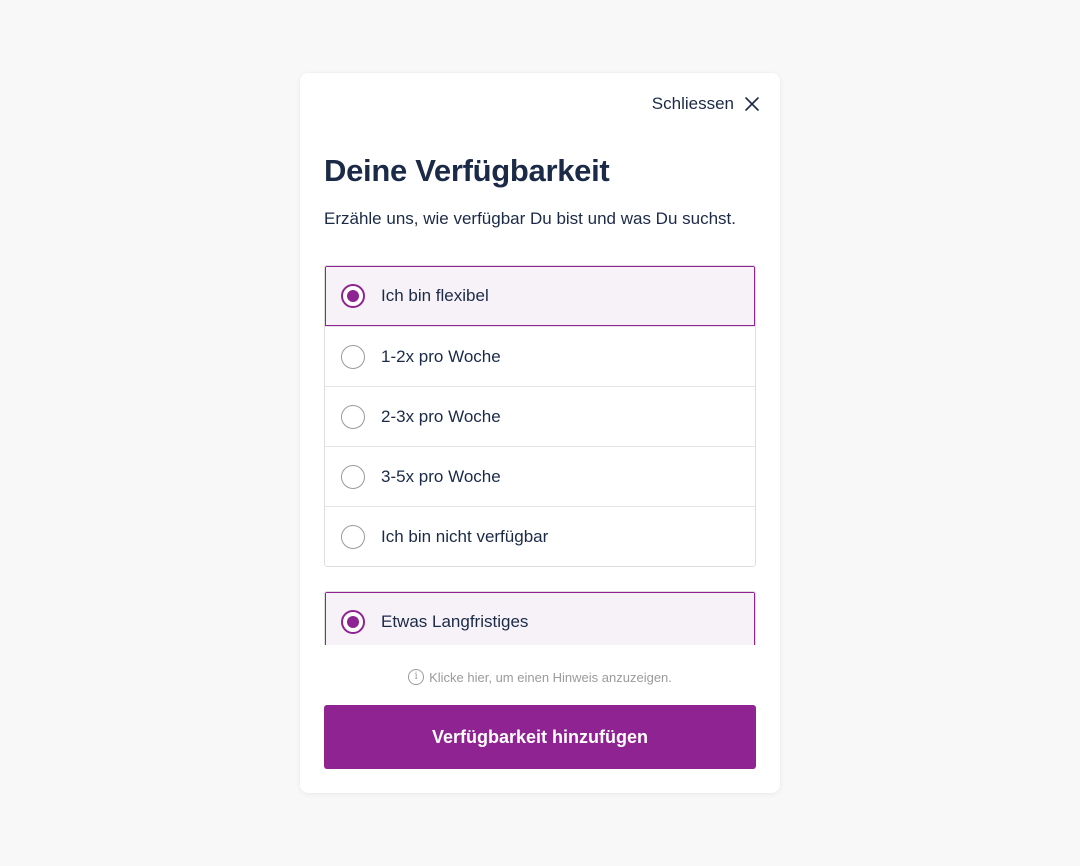  What do you see at coordinates (540, 356) in the screenshot?
I see `radio-option-1-2x: 1-2x pro Woche` at bounding box center [540, 356].